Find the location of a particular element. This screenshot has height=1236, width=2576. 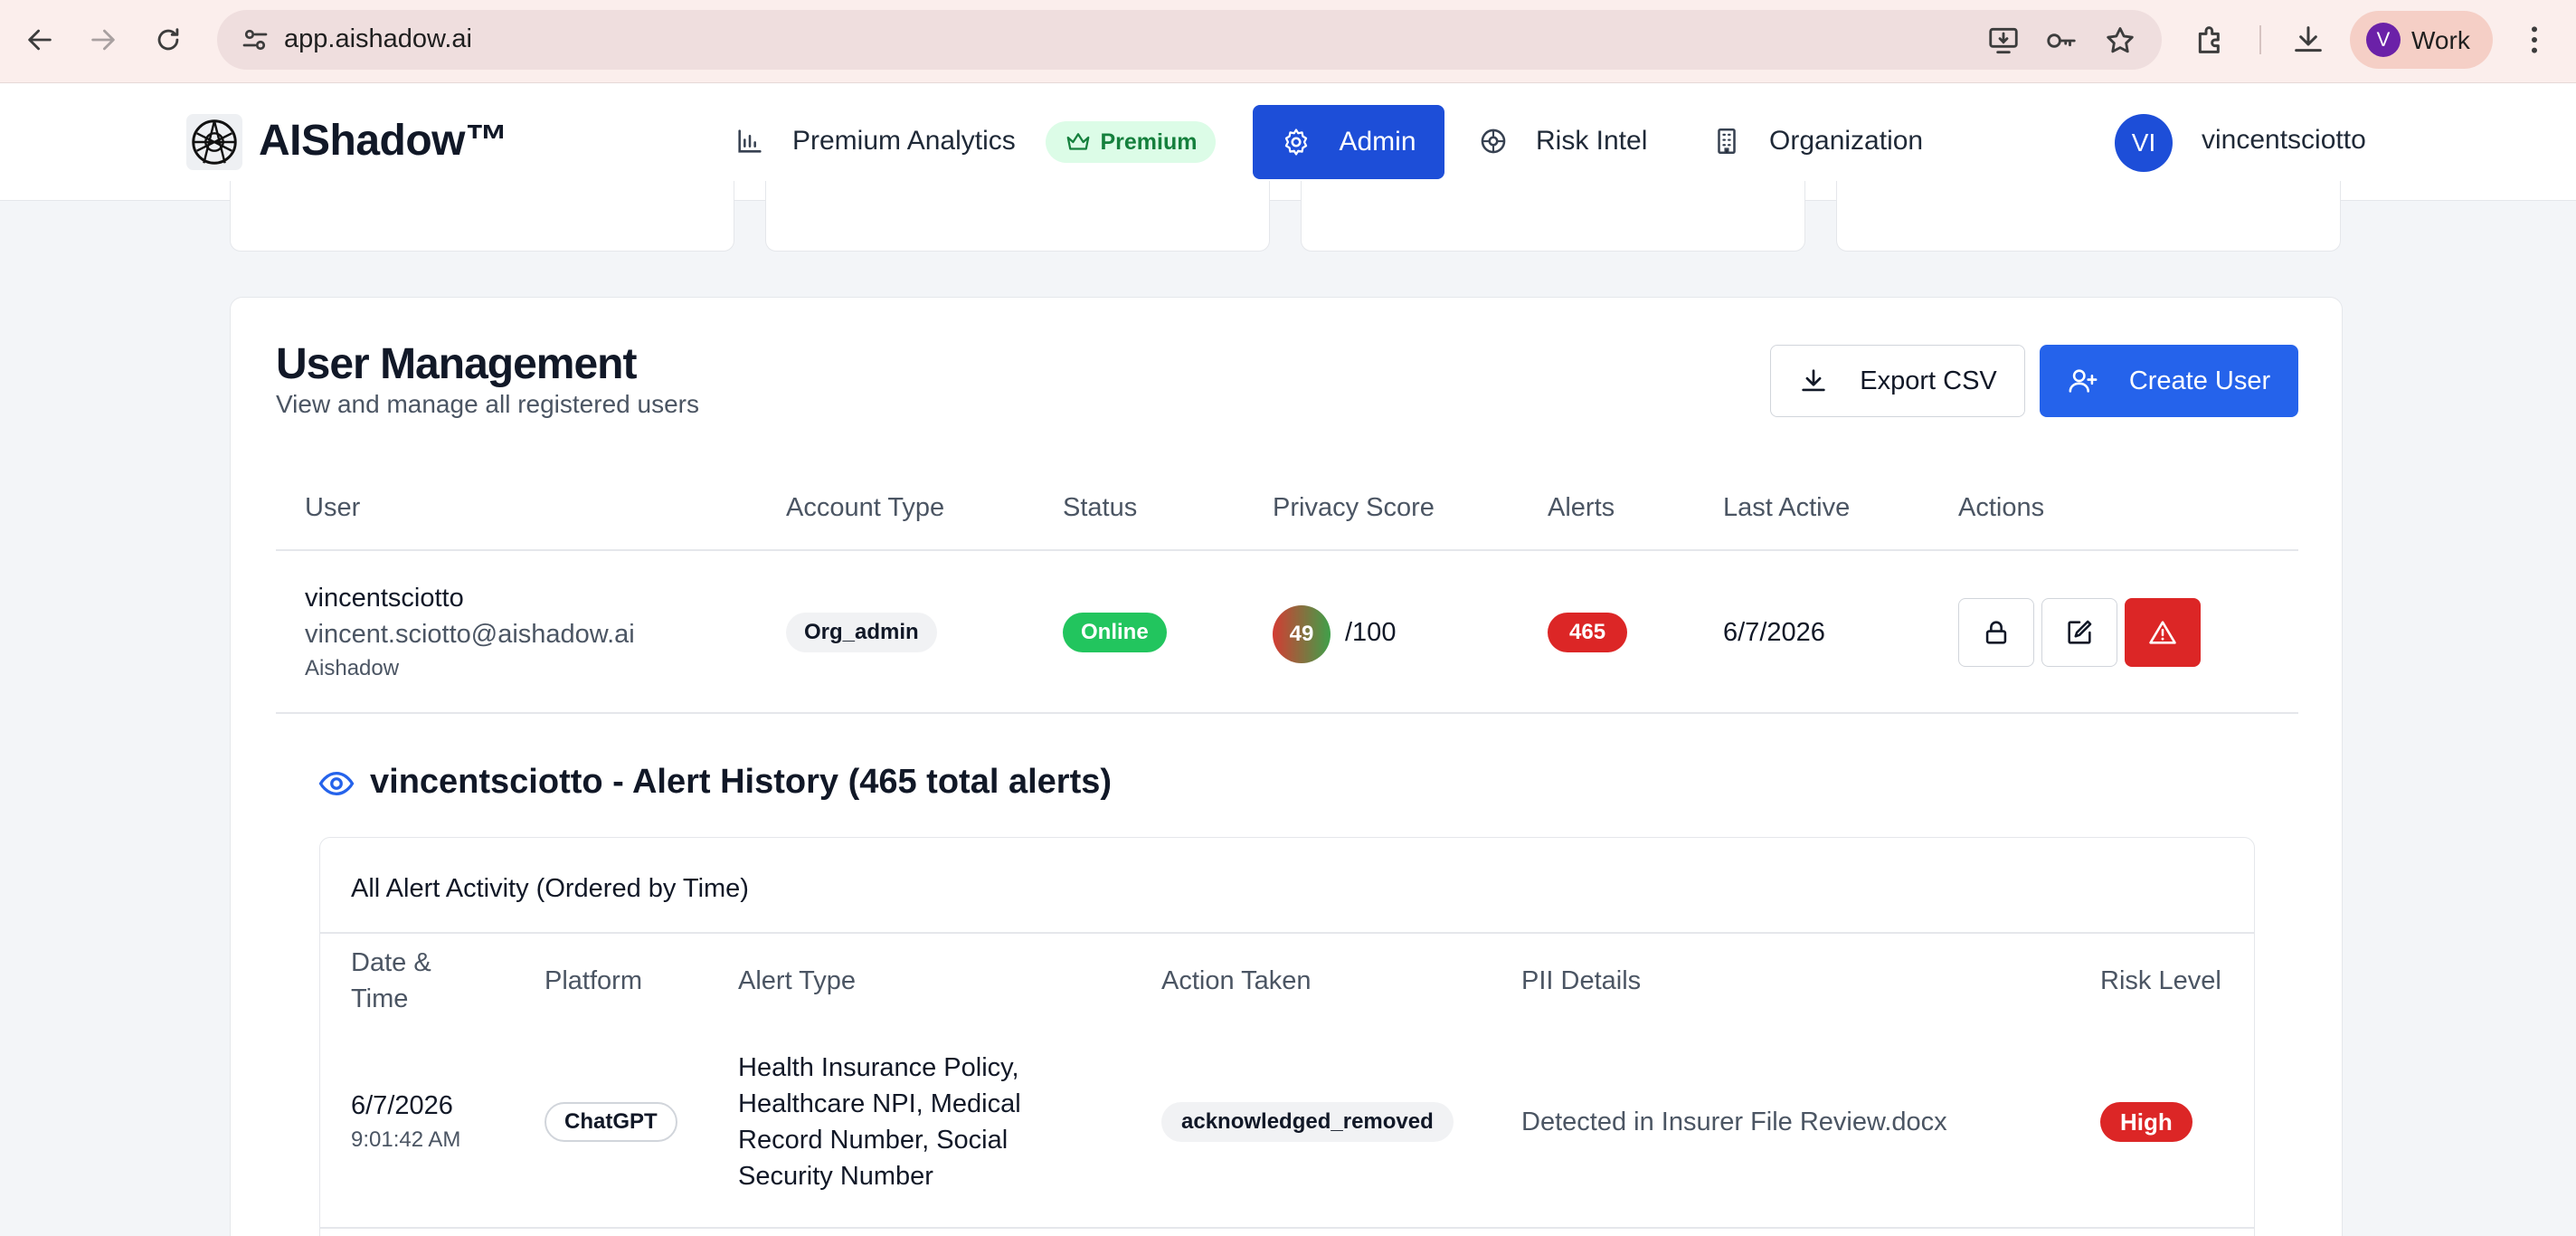

section-title: User Management is located at coordinates (456, 364).